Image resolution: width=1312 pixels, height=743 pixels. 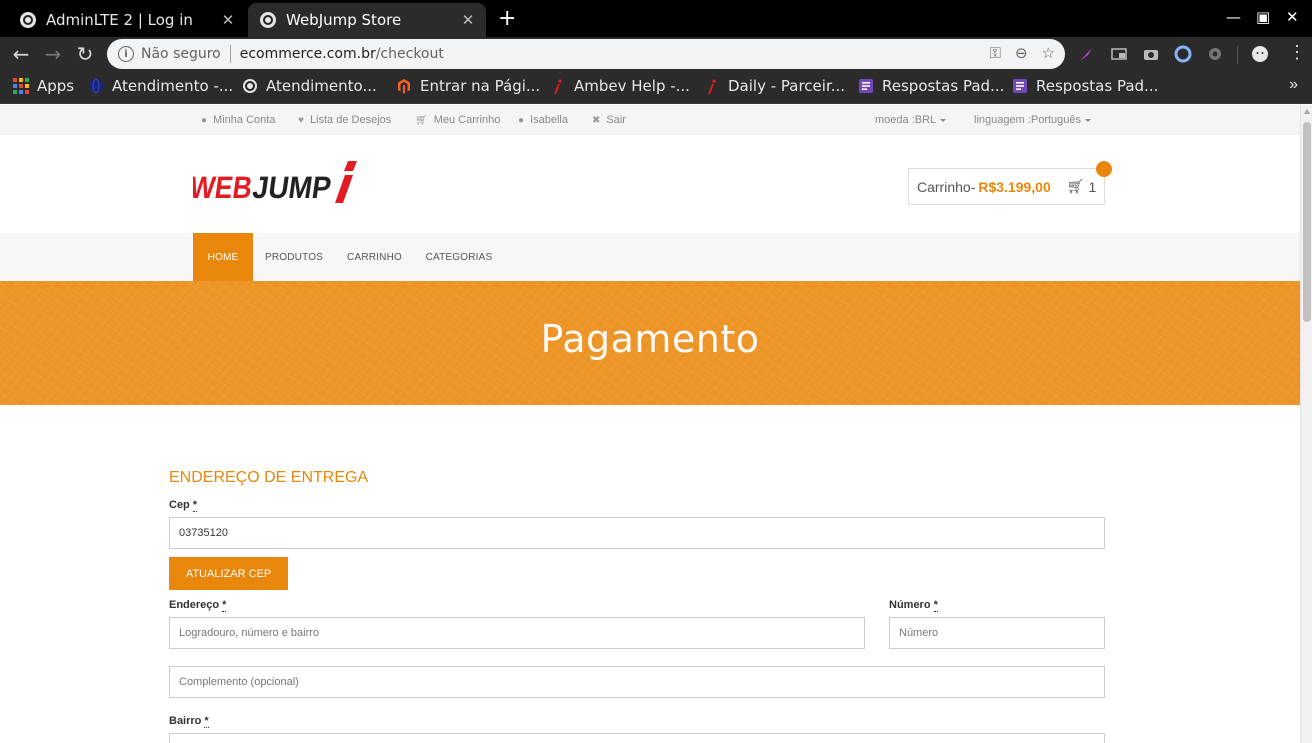 What do you see at coordinates (995, 53) in the screenshot?
I see `key-icon: ⚿` at bounding box center [995, 53].